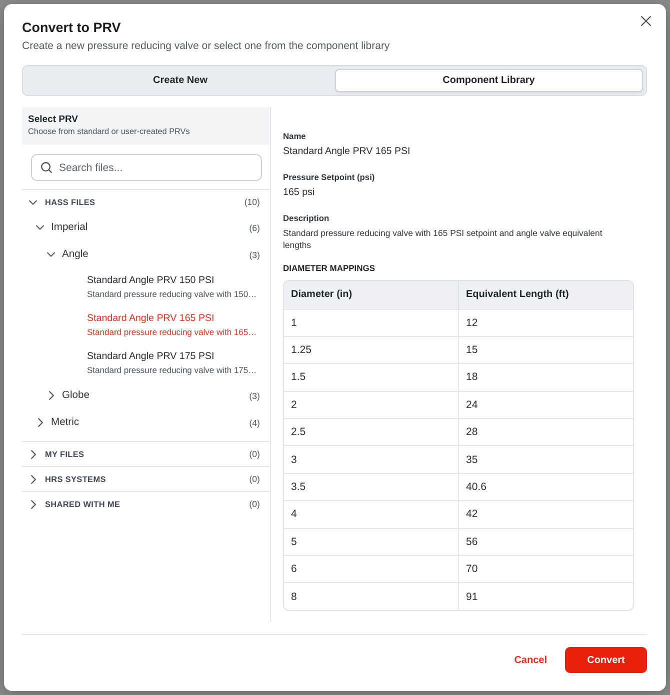 This screenshot has height=695, width=670. What do you see at coordinates (545, 350) in the screenshot?
I see `table-cell: 15` at bounding box center [545, 350].